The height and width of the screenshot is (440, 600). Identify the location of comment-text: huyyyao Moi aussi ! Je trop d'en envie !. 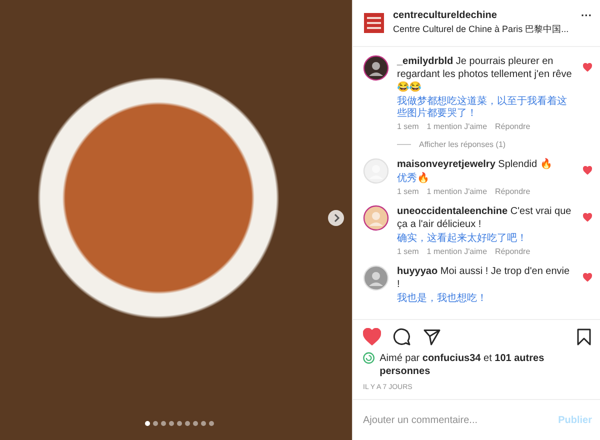
(484, 278).